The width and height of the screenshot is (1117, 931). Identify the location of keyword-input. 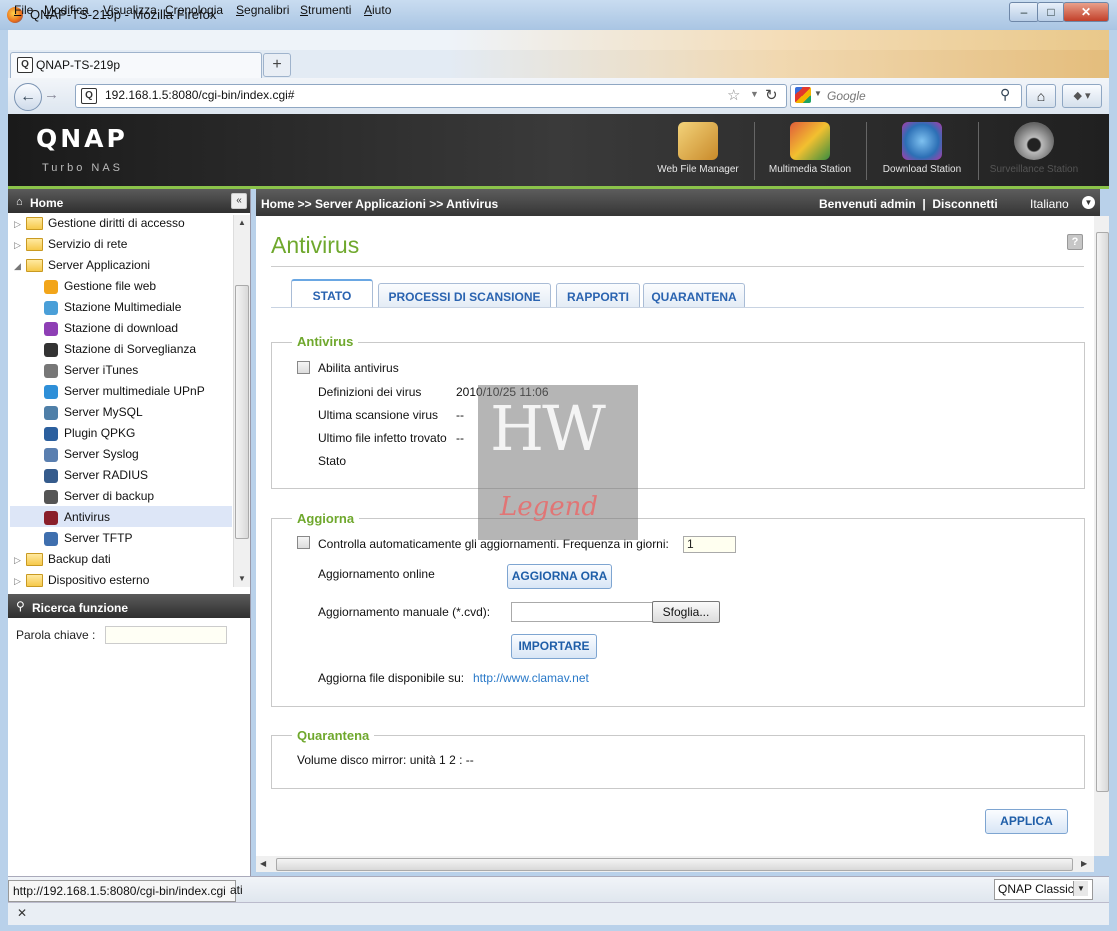
(166, 635).